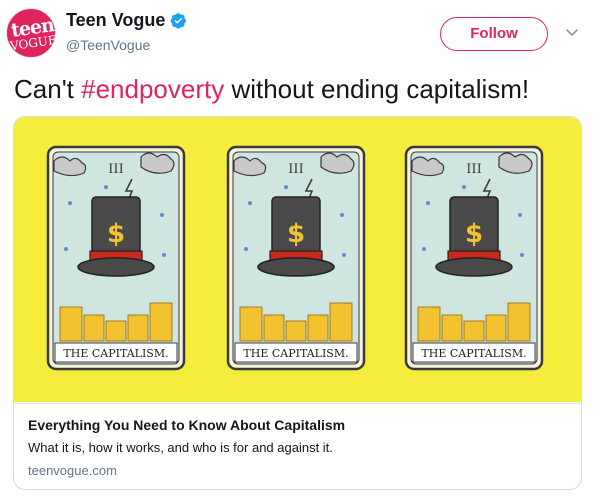  What do you see at coordinates (572, 32) in the screenshot?
I see `chevron-down-icon` at bounding box center [572, 32].